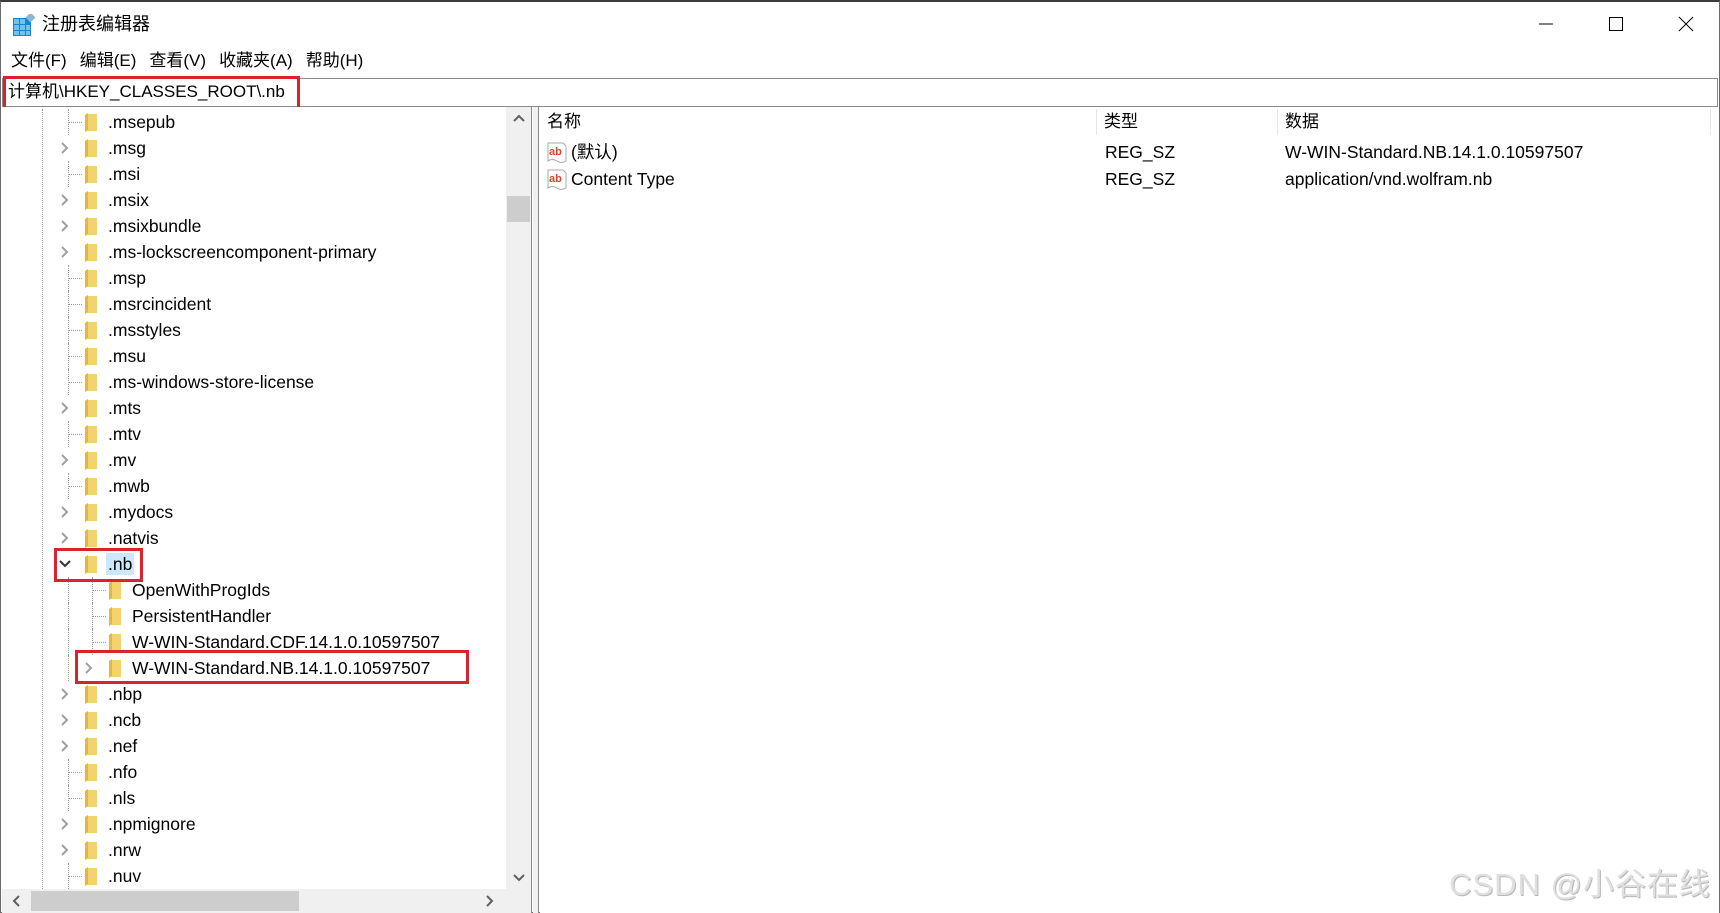  I want to click on tree-item-label: .msp, so click(127, 278).